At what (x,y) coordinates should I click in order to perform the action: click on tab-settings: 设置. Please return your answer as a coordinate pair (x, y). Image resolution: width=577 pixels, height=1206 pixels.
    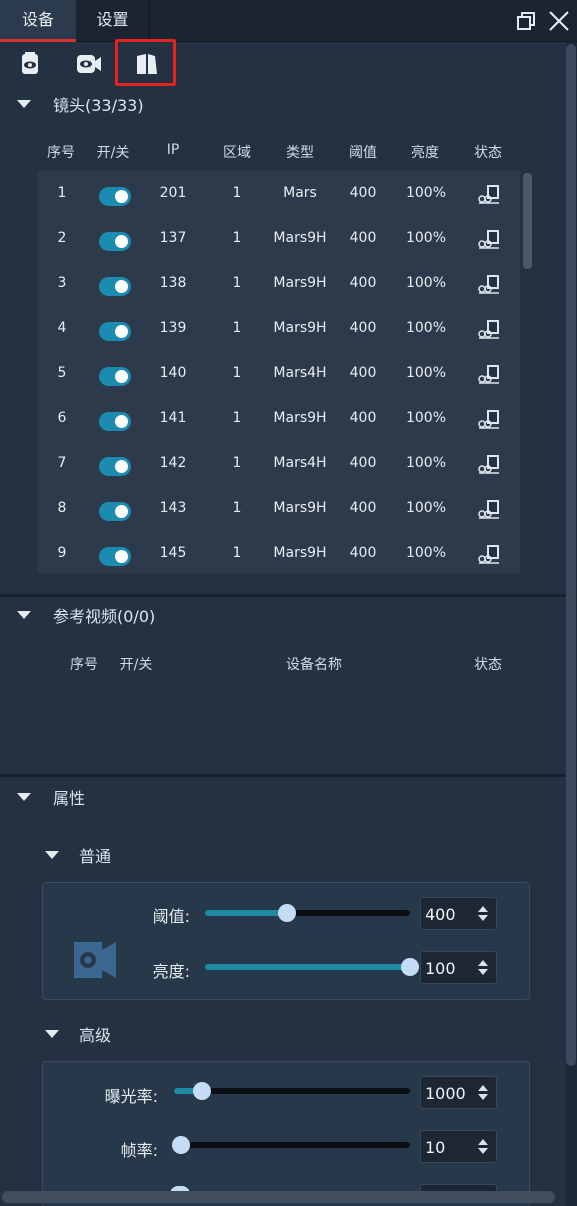
    Looking at the image, I should click on (113, 21).